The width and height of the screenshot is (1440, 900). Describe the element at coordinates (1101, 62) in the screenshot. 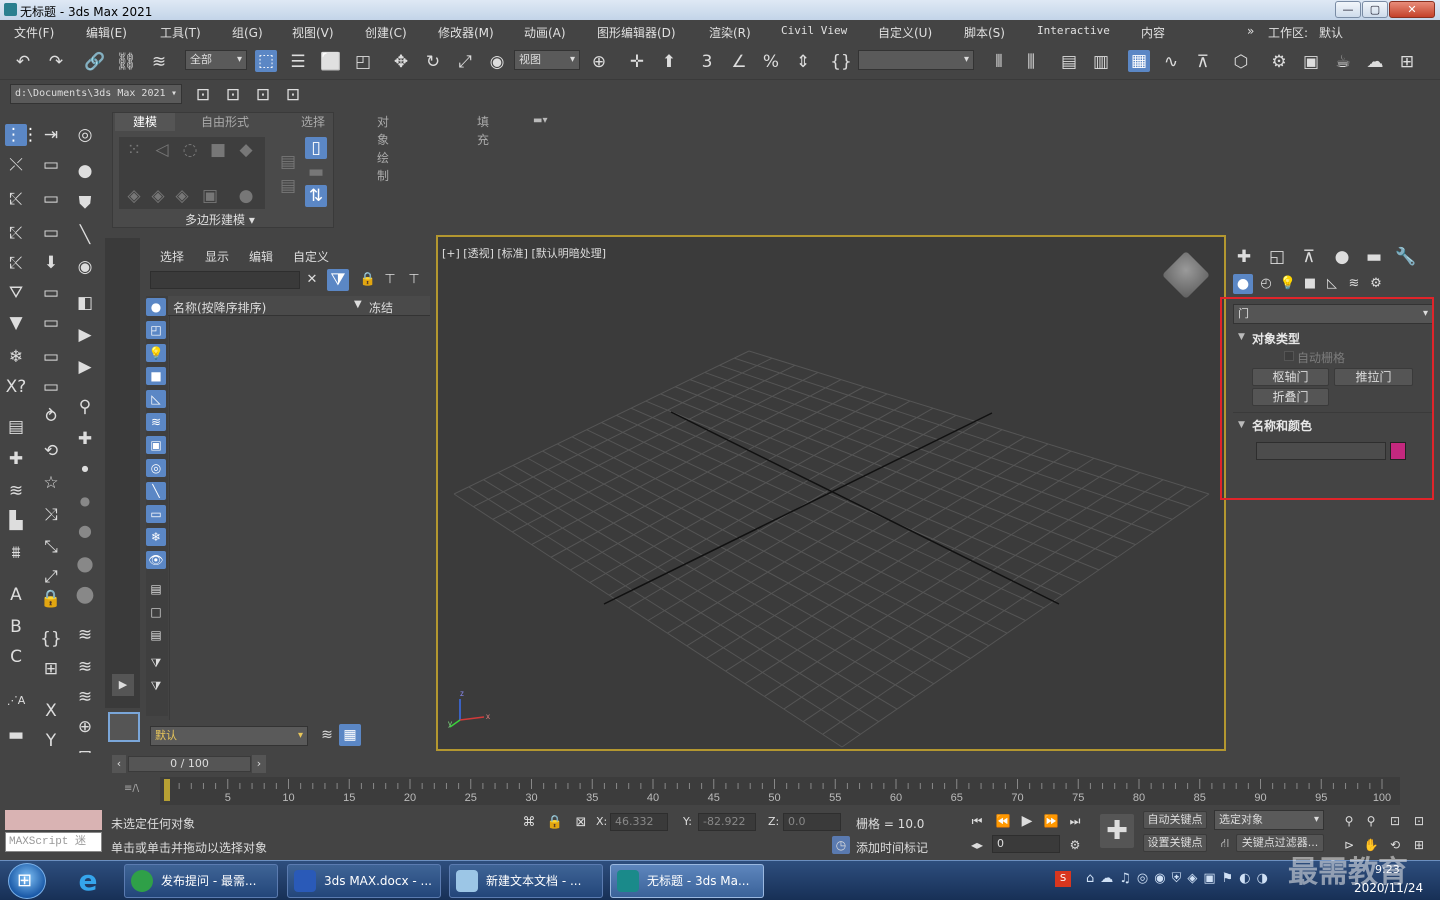

I see `toggle-ribbon-icon: ▥` at that location.